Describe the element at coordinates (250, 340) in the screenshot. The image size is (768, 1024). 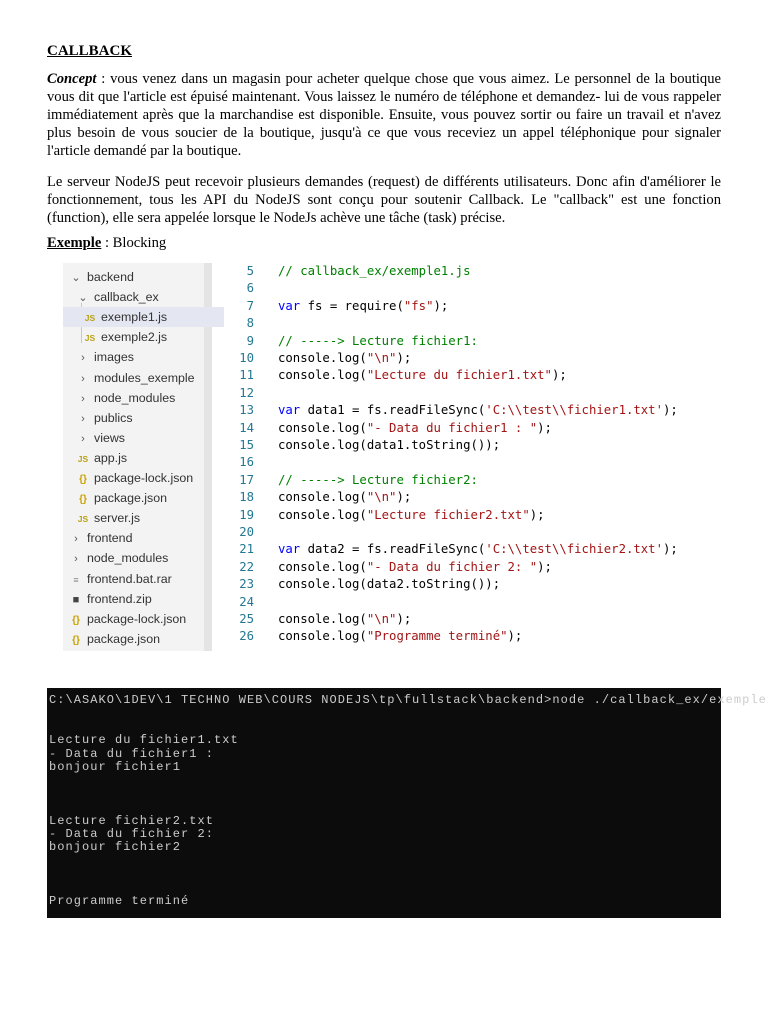
I see `line-number: 9` at that location.